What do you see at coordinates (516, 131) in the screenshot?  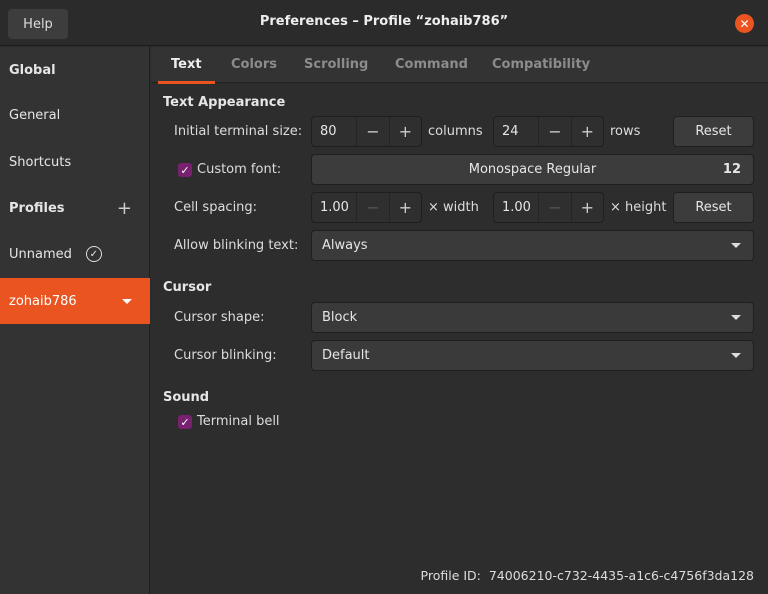 I see `rows-value: 24` at bounding box center [516, 131].